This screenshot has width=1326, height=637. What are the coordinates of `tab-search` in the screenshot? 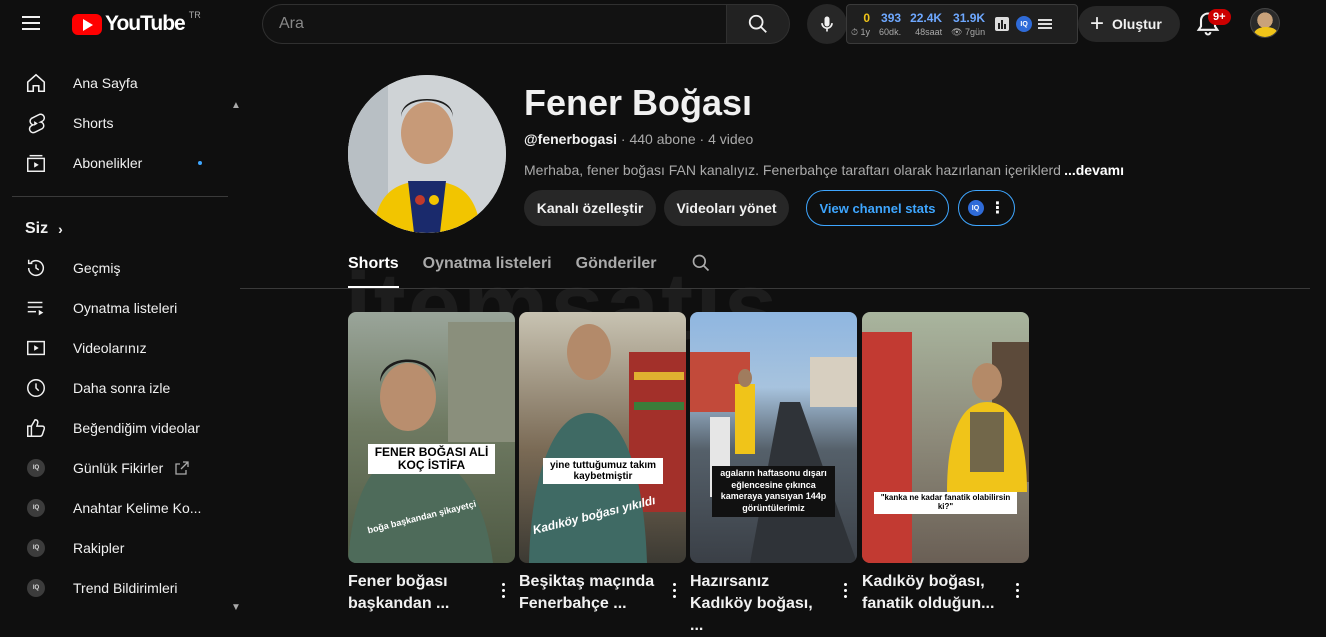 It's located at (701, 269).